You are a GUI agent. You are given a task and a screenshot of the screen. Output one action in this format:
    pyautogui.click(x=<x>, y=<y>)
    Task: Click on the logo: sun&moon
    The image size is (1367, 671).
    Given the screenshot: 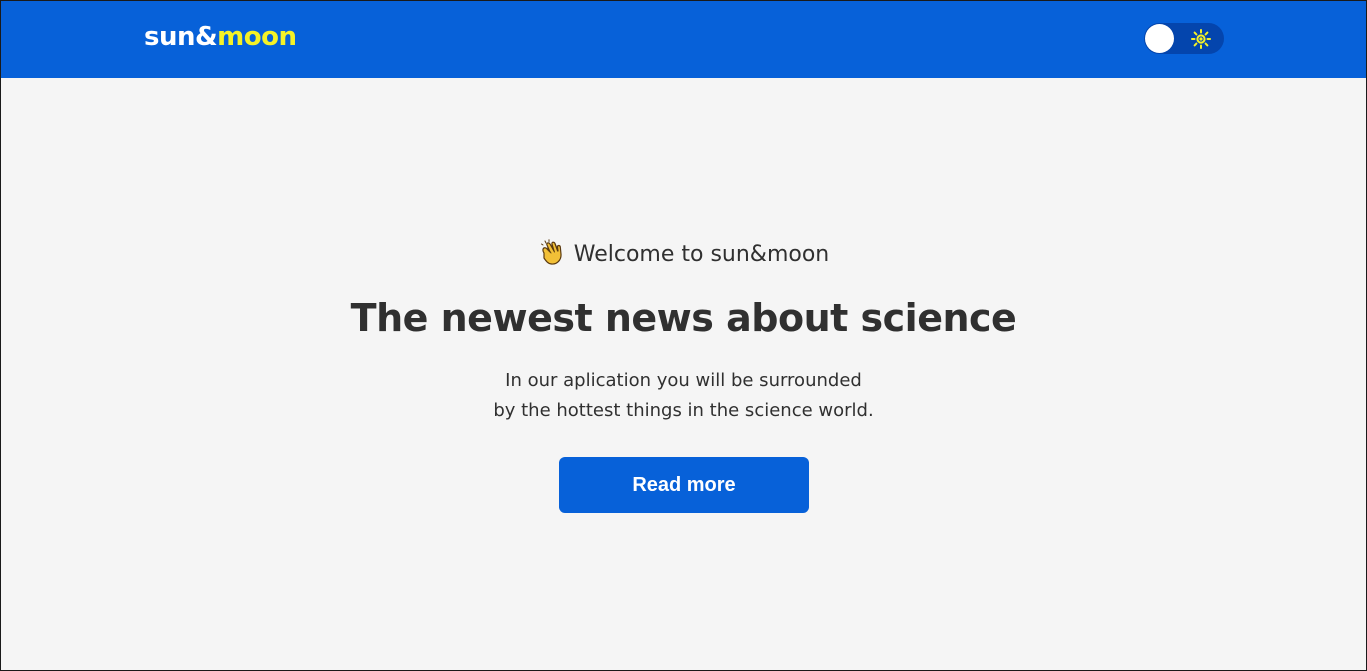 What is the action you would take?
    pyautogui.click(x=220, y=37)
    